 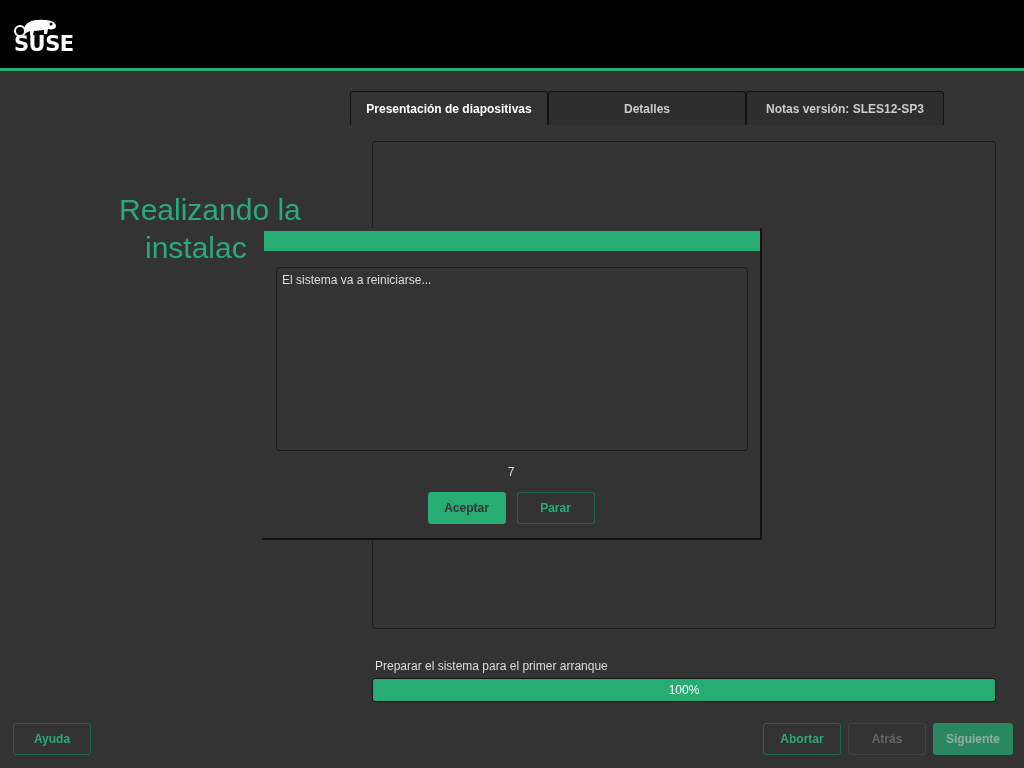 I want to click on dialog-button: Parar, so click(x=555, y=508).